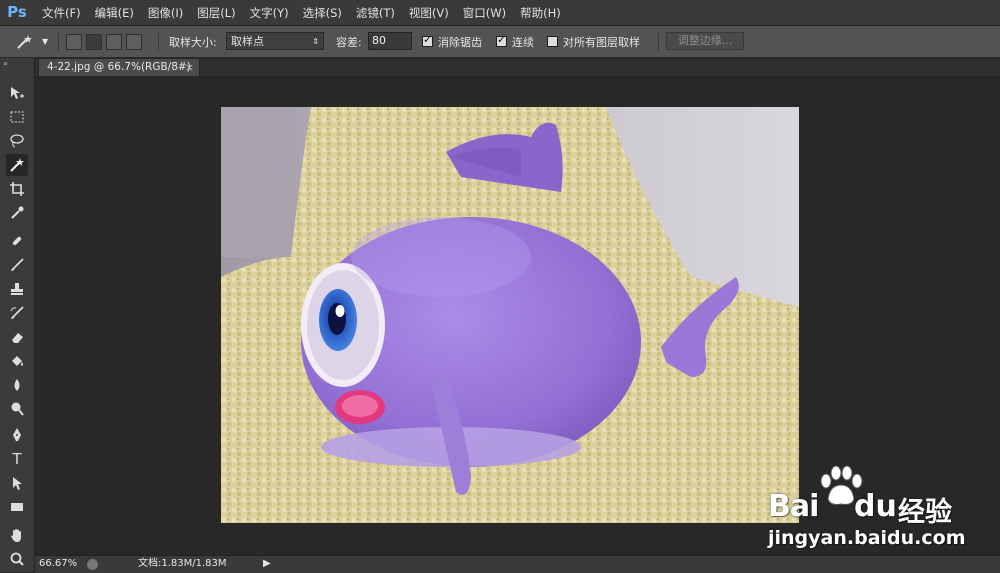 The width and height of the screenshot is (1000, 573). What do you see at coordinates (17, 459) in the screenshot?
I see `type-icon: T` at bounding box center [17, 459].